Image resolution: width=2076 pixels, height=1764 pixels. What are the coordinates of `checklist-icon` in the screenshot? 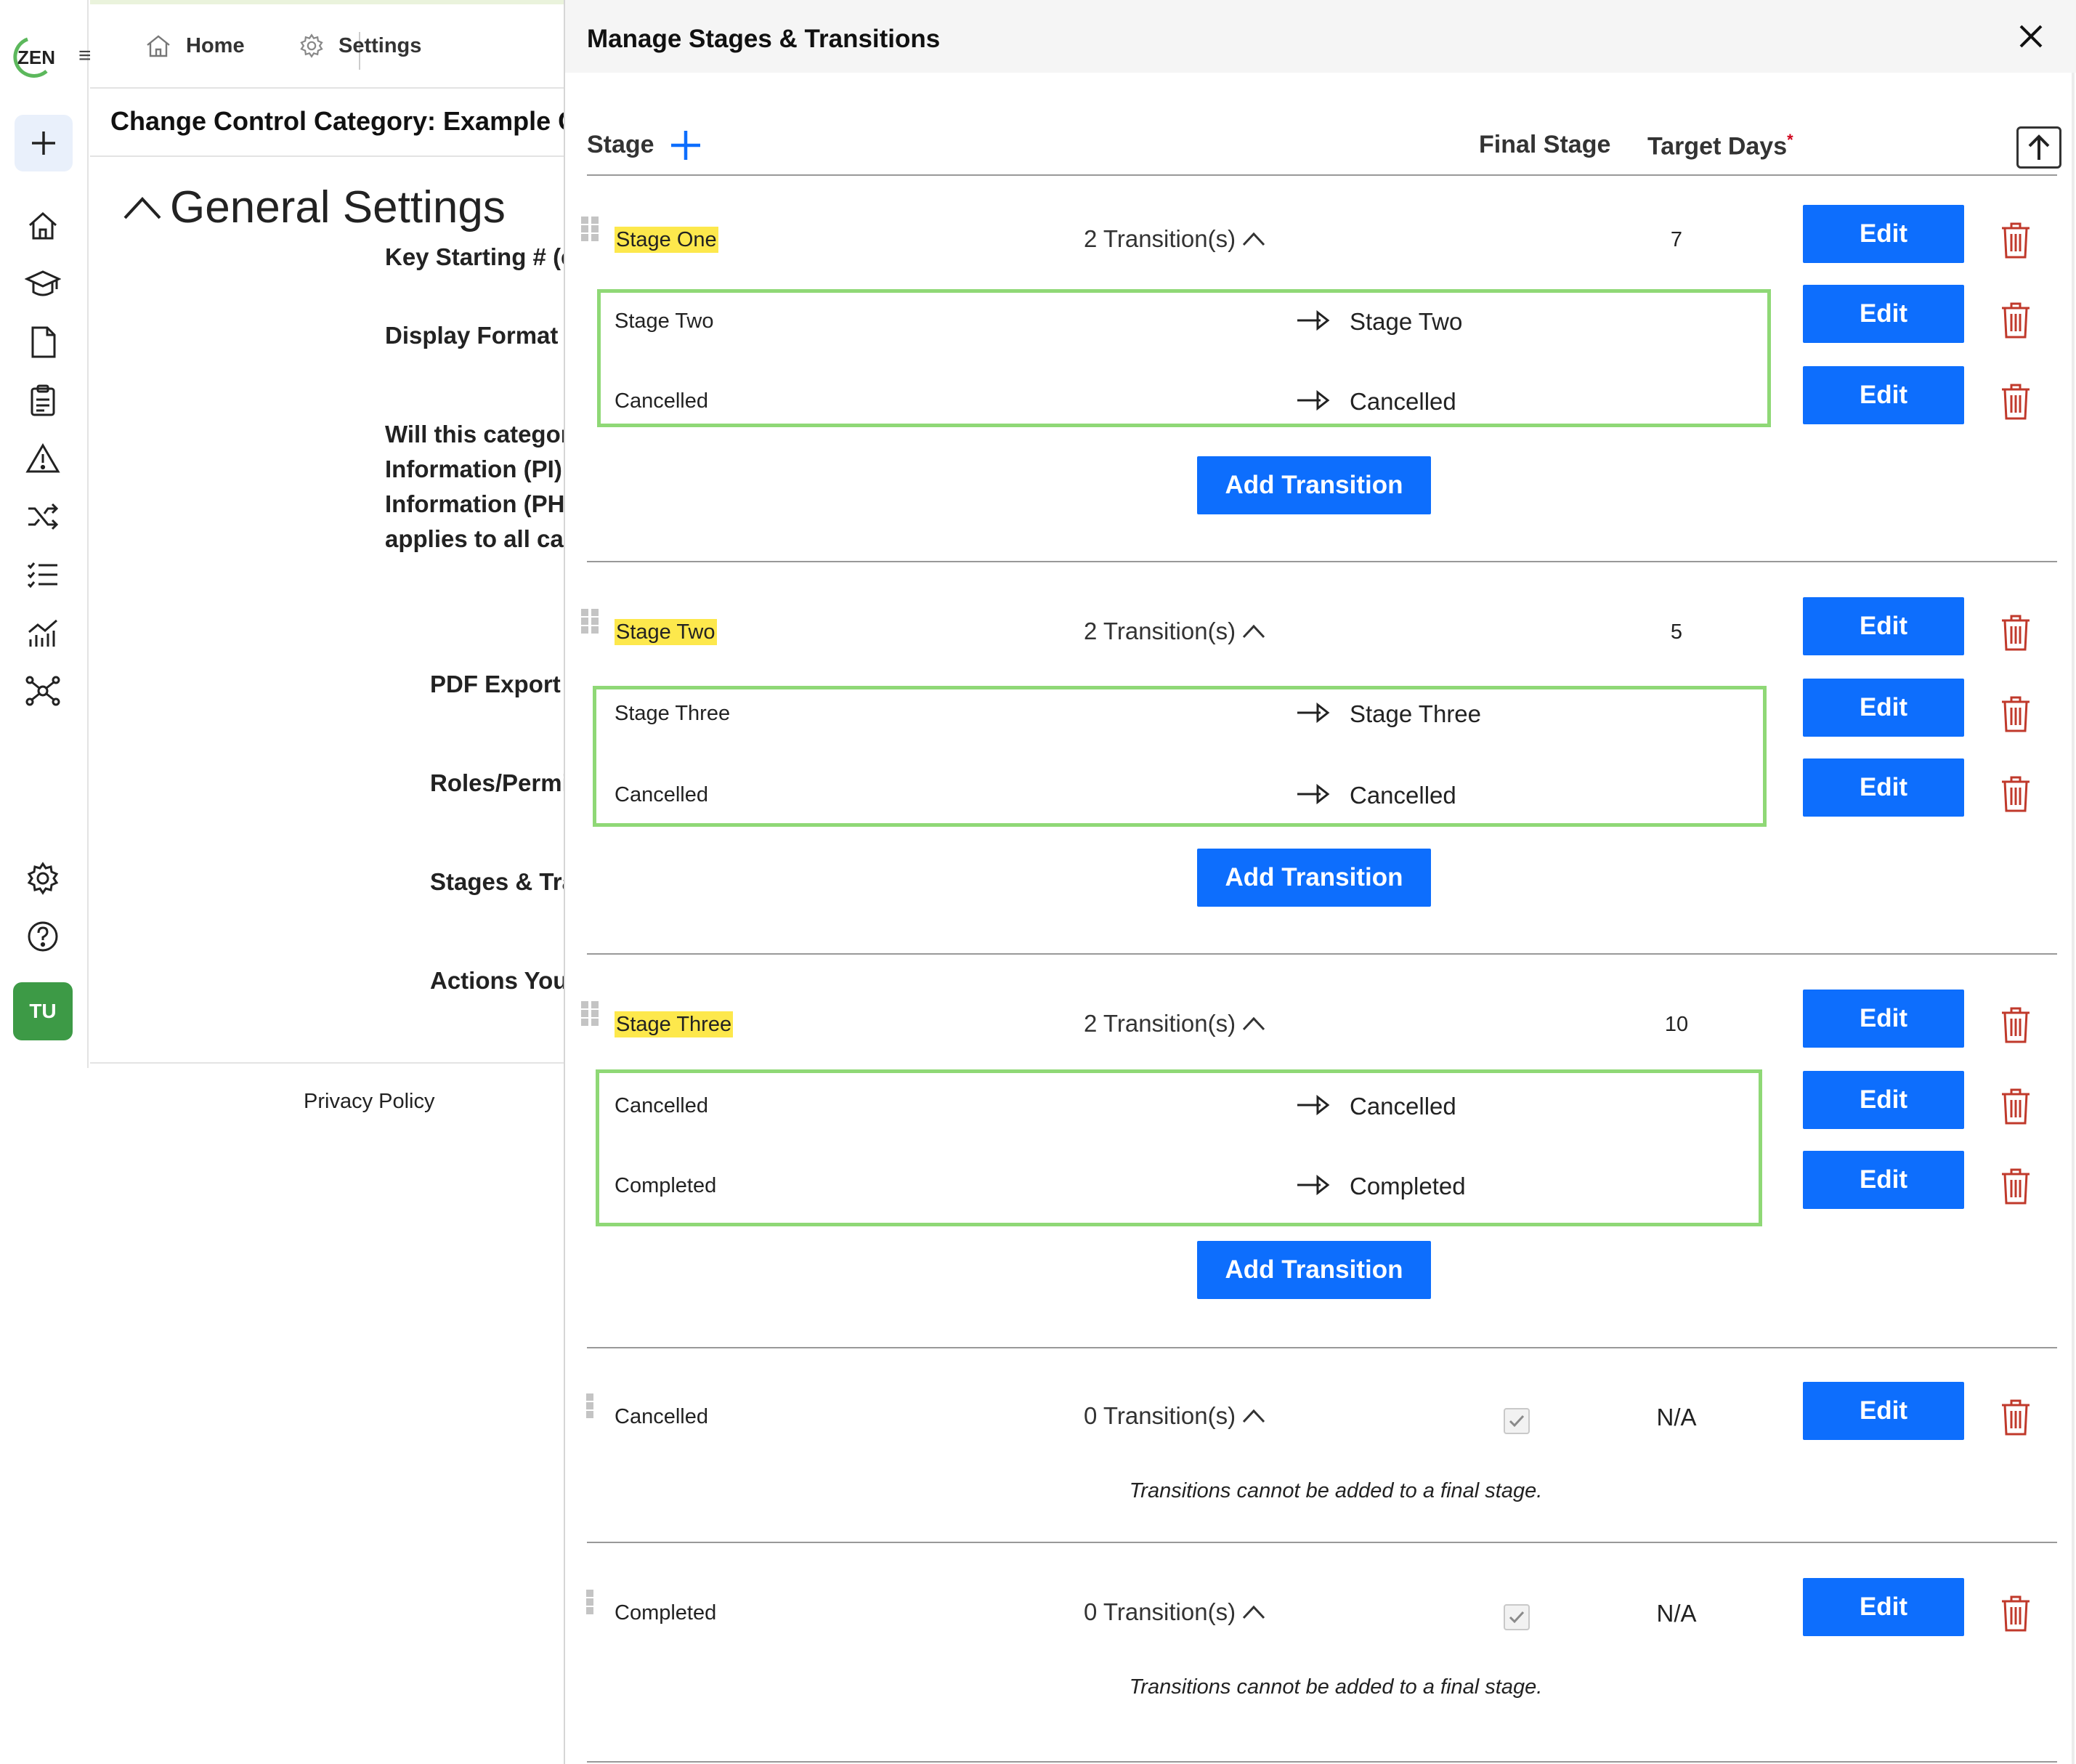 It's located at (43, 575).